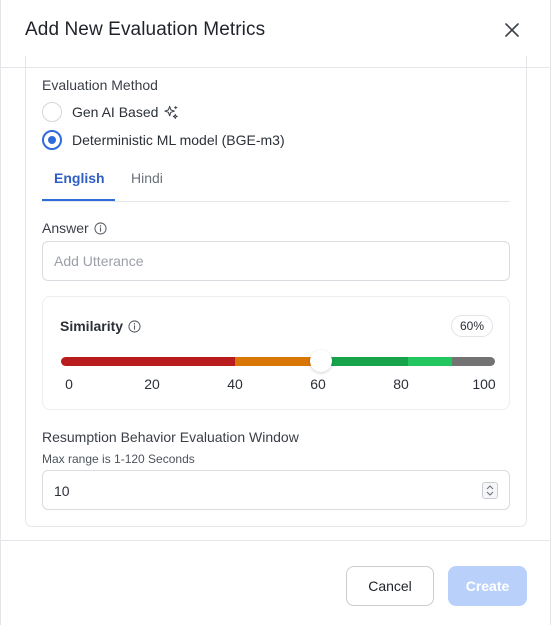 The image size is (551, 625). What do you see at coordinates (79, 178) in the screenshot?
I see `tab-english: English` at bounding box center [79, 178].